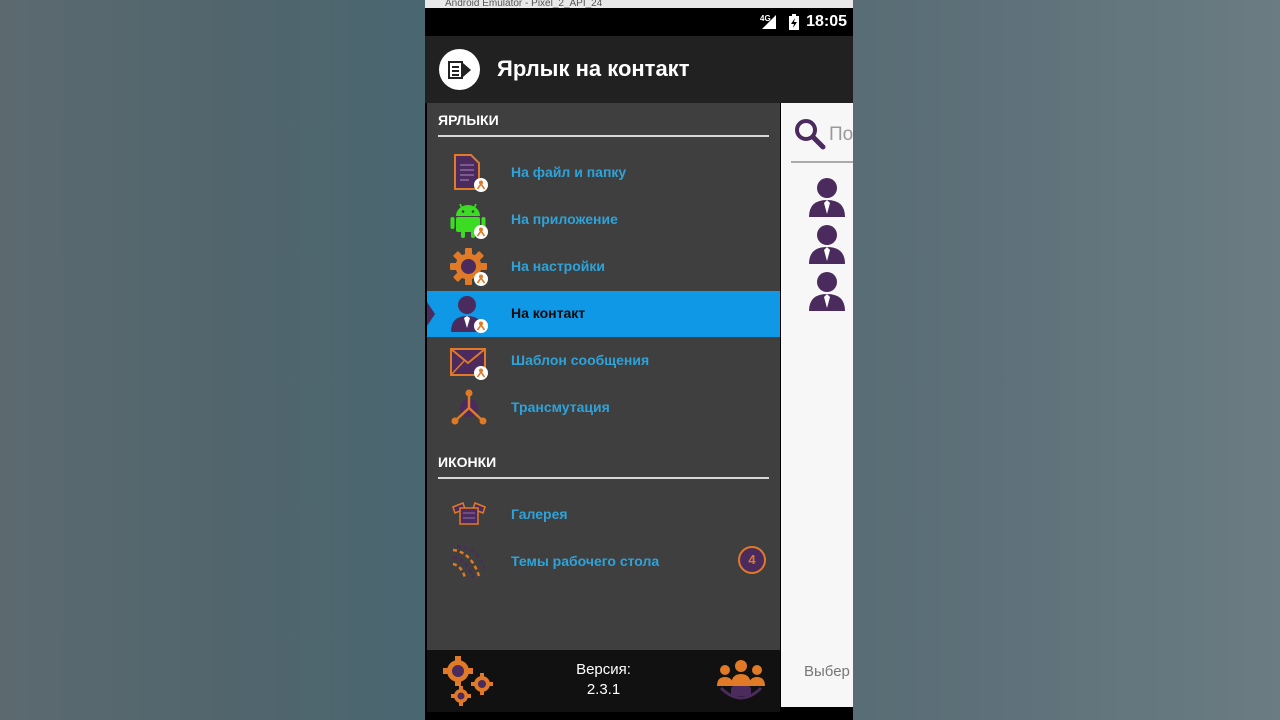  I want to click on drawer-item-transmutation: Трансмутация, so click(603, 408).